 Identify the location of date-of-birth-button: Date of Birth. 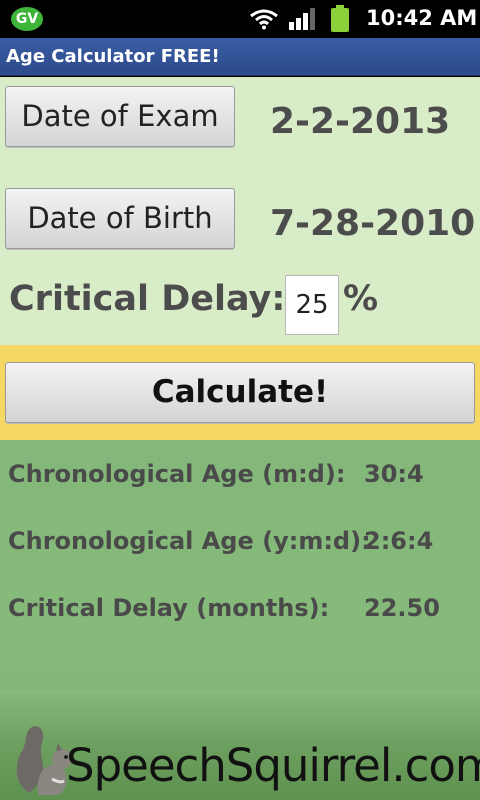
(120, 218).